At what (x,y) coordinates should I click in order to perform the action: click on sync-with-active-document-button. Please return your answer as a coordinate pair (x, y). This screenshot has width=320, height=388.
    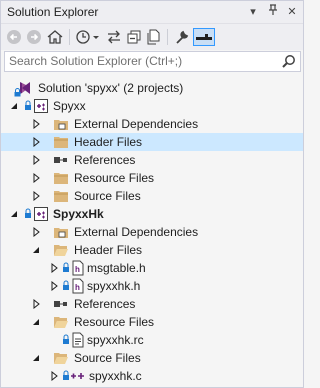
    Looking at the image, I should click on (114, 37).